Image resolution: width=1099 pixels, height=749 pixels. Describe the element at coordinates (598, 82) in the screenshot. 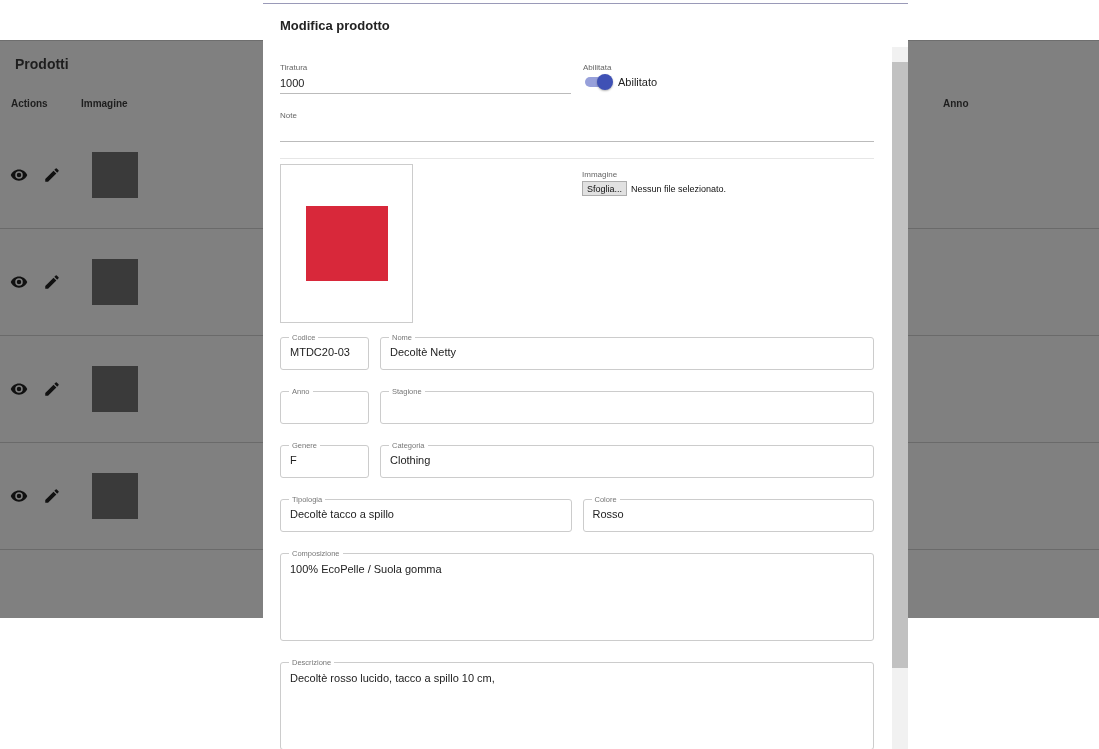

I see `toggle-switch` at that location.